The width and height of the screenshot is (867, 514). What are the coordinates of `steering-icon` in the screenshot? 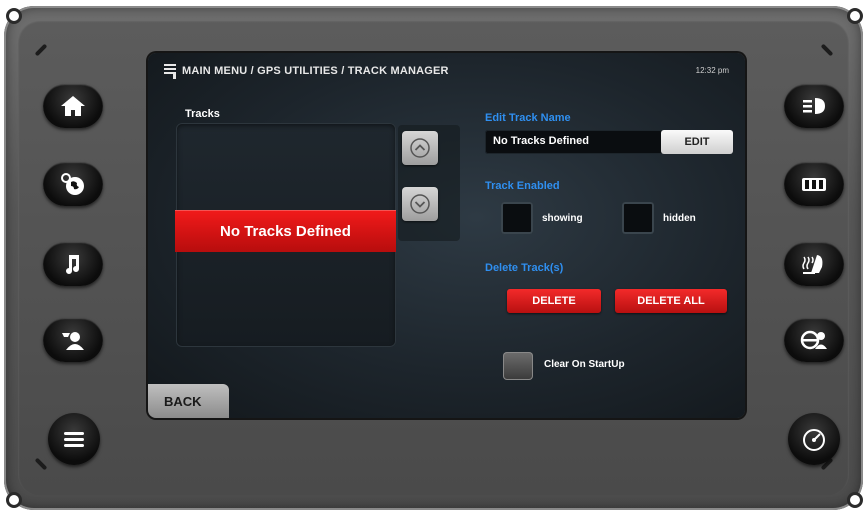 It's located at (813, 340).